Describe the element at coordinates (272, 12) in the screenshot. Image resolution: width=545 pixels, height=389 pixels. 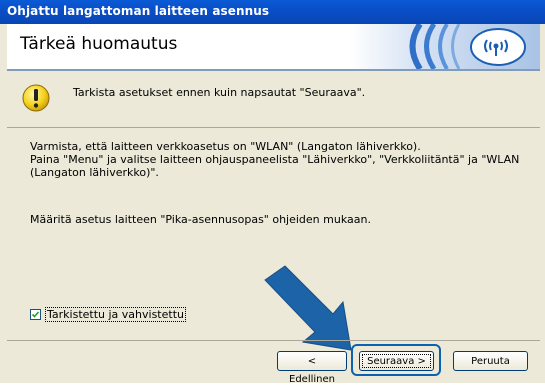
I see `title-bar: Ohjattu langattoman laitteen asennus` at that location.